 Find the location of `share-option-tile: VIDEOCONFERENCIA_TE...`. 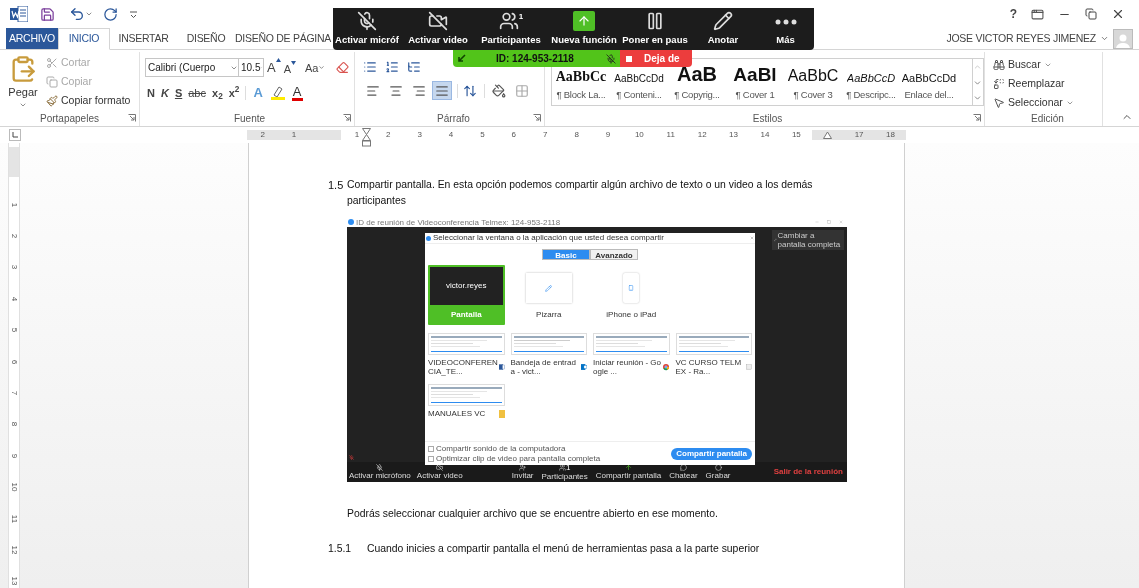

share-option-tile: VIDEOCONFERENCIA_TE... is located at coordinates (466, 354).